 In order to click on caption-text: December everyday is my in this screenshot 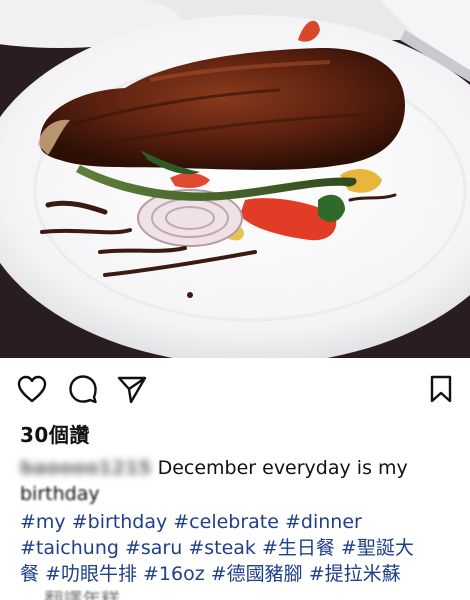, I will do `click(282, 468)`.